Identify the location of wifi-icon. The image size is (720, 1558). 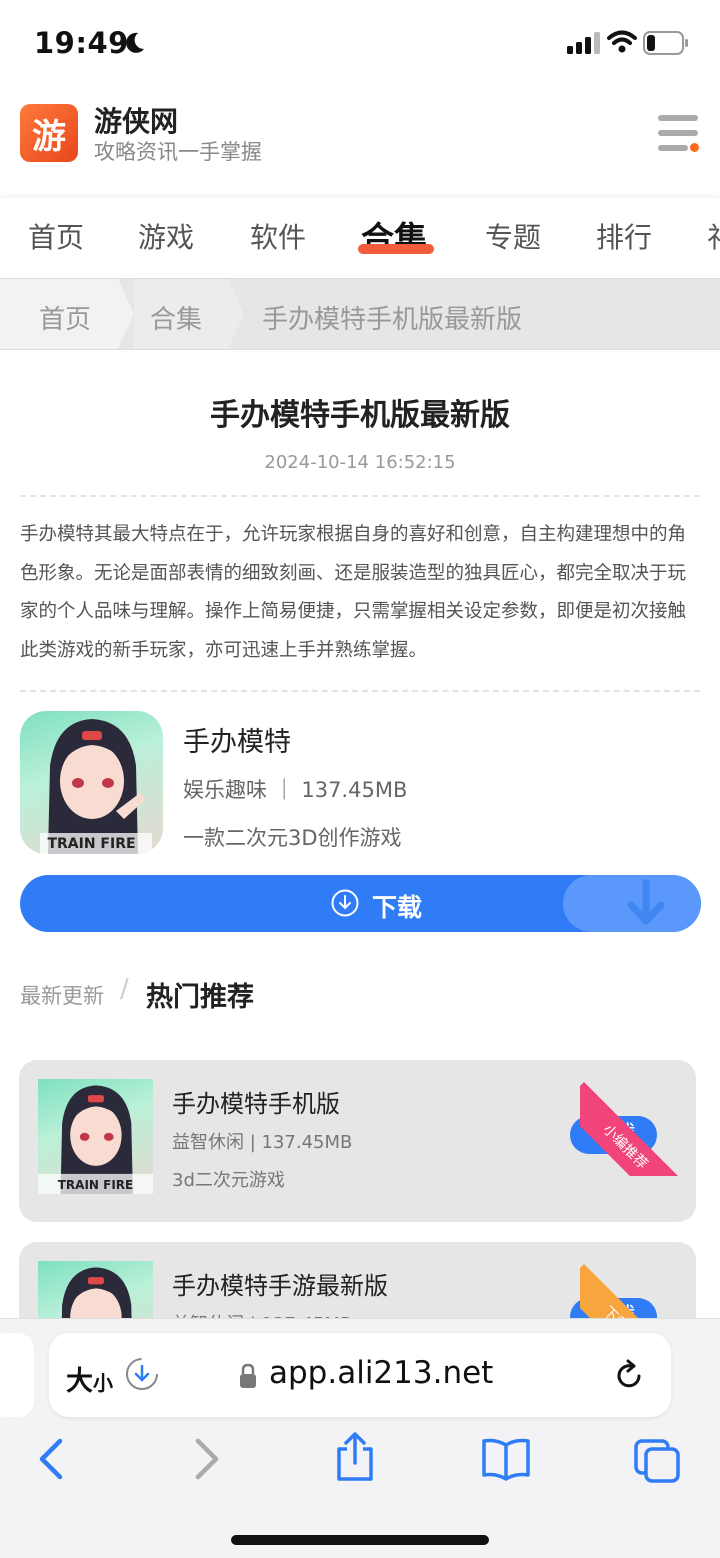
(622, 41).